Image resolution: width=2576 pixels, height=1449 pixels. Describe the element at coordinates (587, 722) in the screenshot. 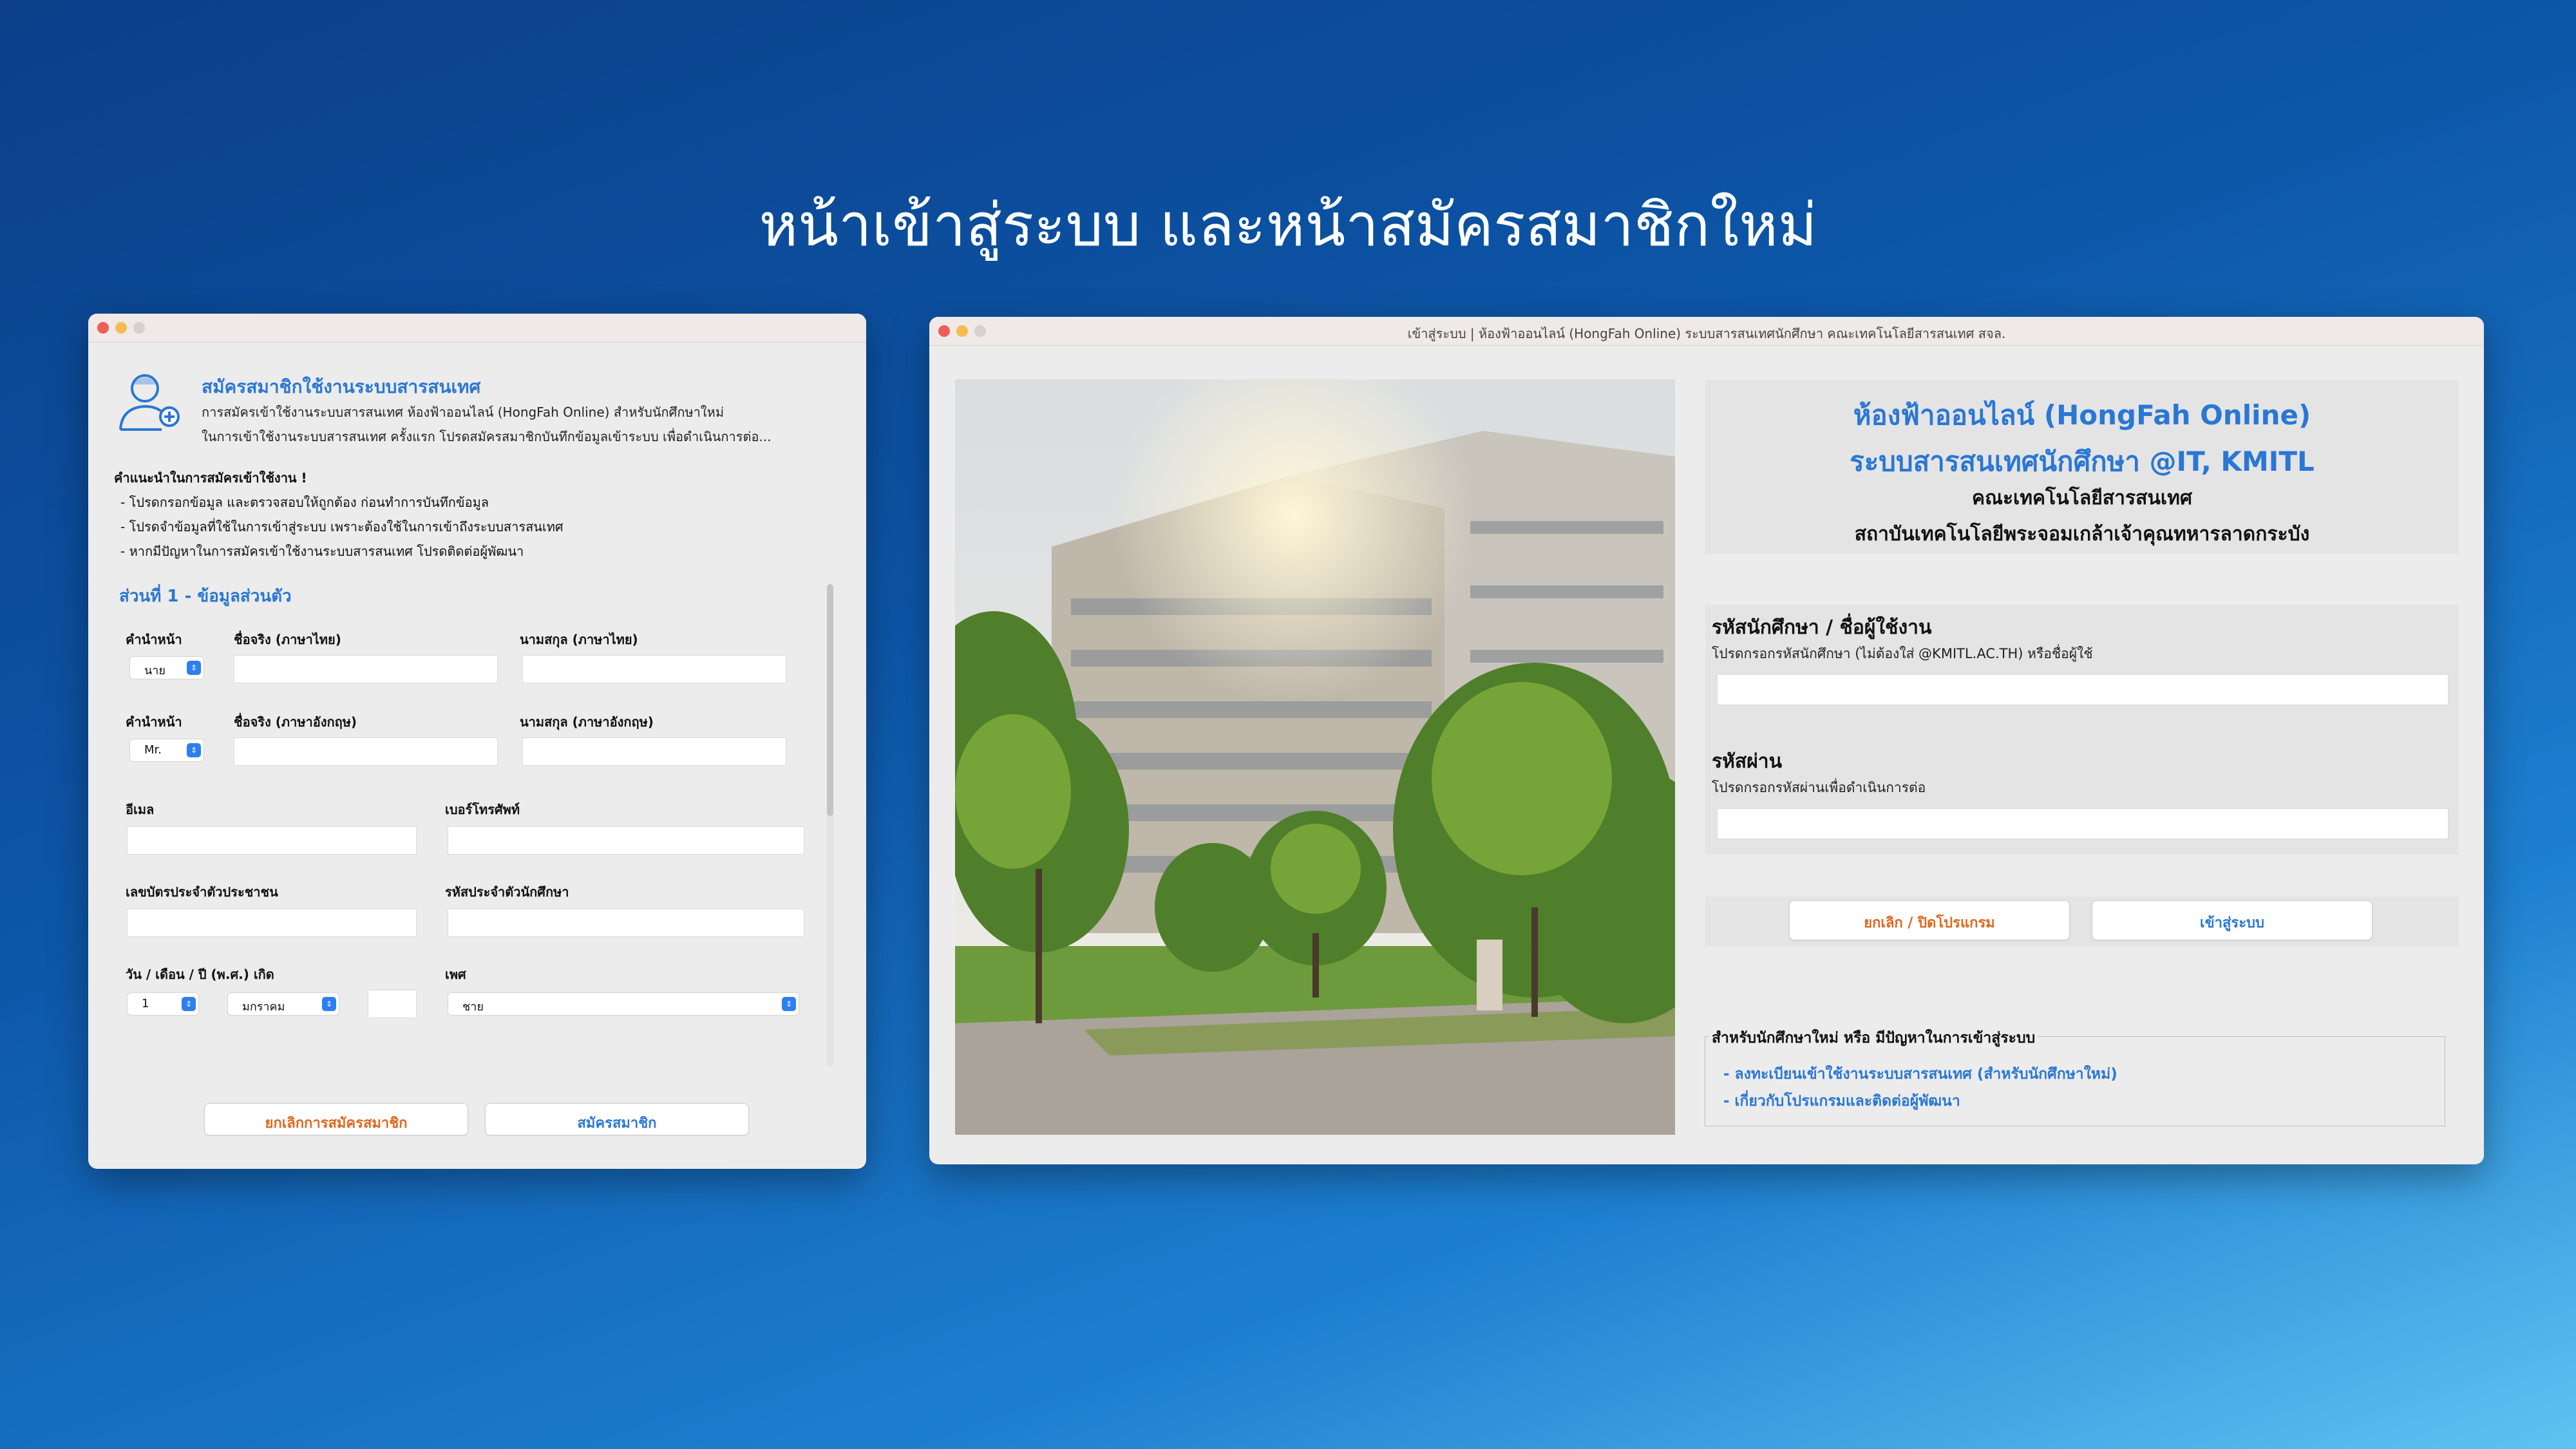

I see `lastname-en-label: นามสกุล (ภาษาอังกฤษ)` at that location.